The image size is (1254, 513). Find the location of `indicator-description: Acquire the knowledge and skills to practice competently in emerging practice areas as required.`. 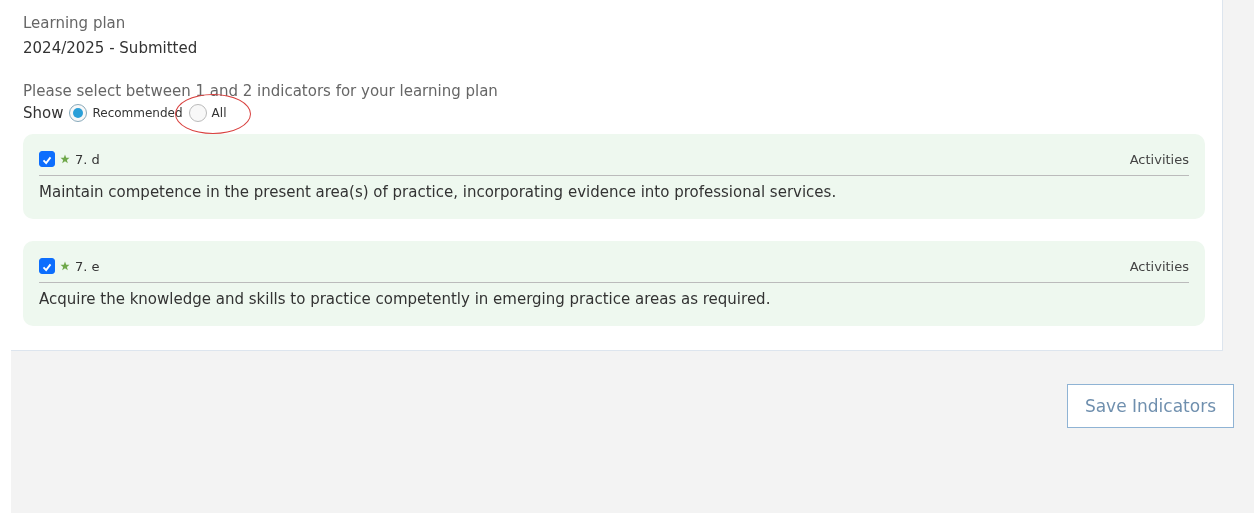

indicator-description: Acquire the knowledge and skills to practice competently in emerging practice areas as required. is located at coordinates (405, 299).